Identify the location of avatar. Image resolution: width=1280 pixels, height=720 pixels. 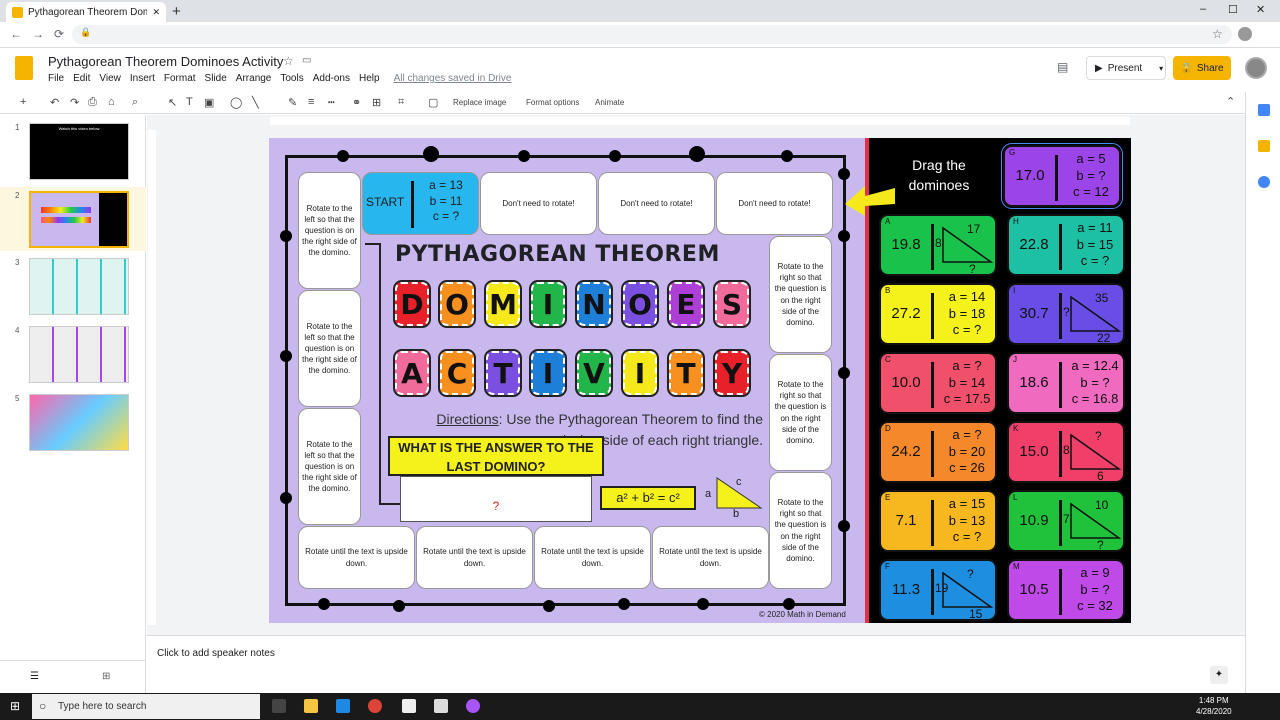
(1256, 68).